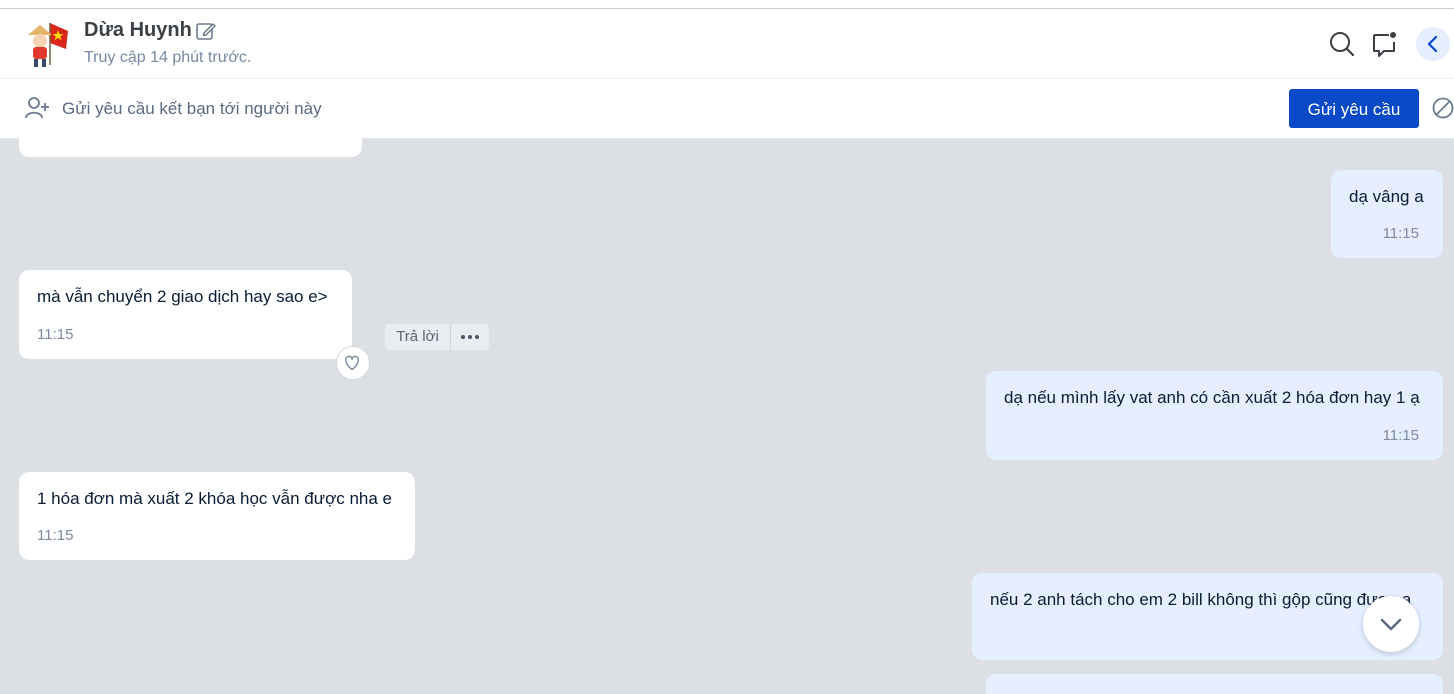  What do you see at coordinates (727, 44) in the screenshot?
I see `chat-header: Dừa Huynh Truy cập 14 phút trước.` at bounding box center [727, 44].